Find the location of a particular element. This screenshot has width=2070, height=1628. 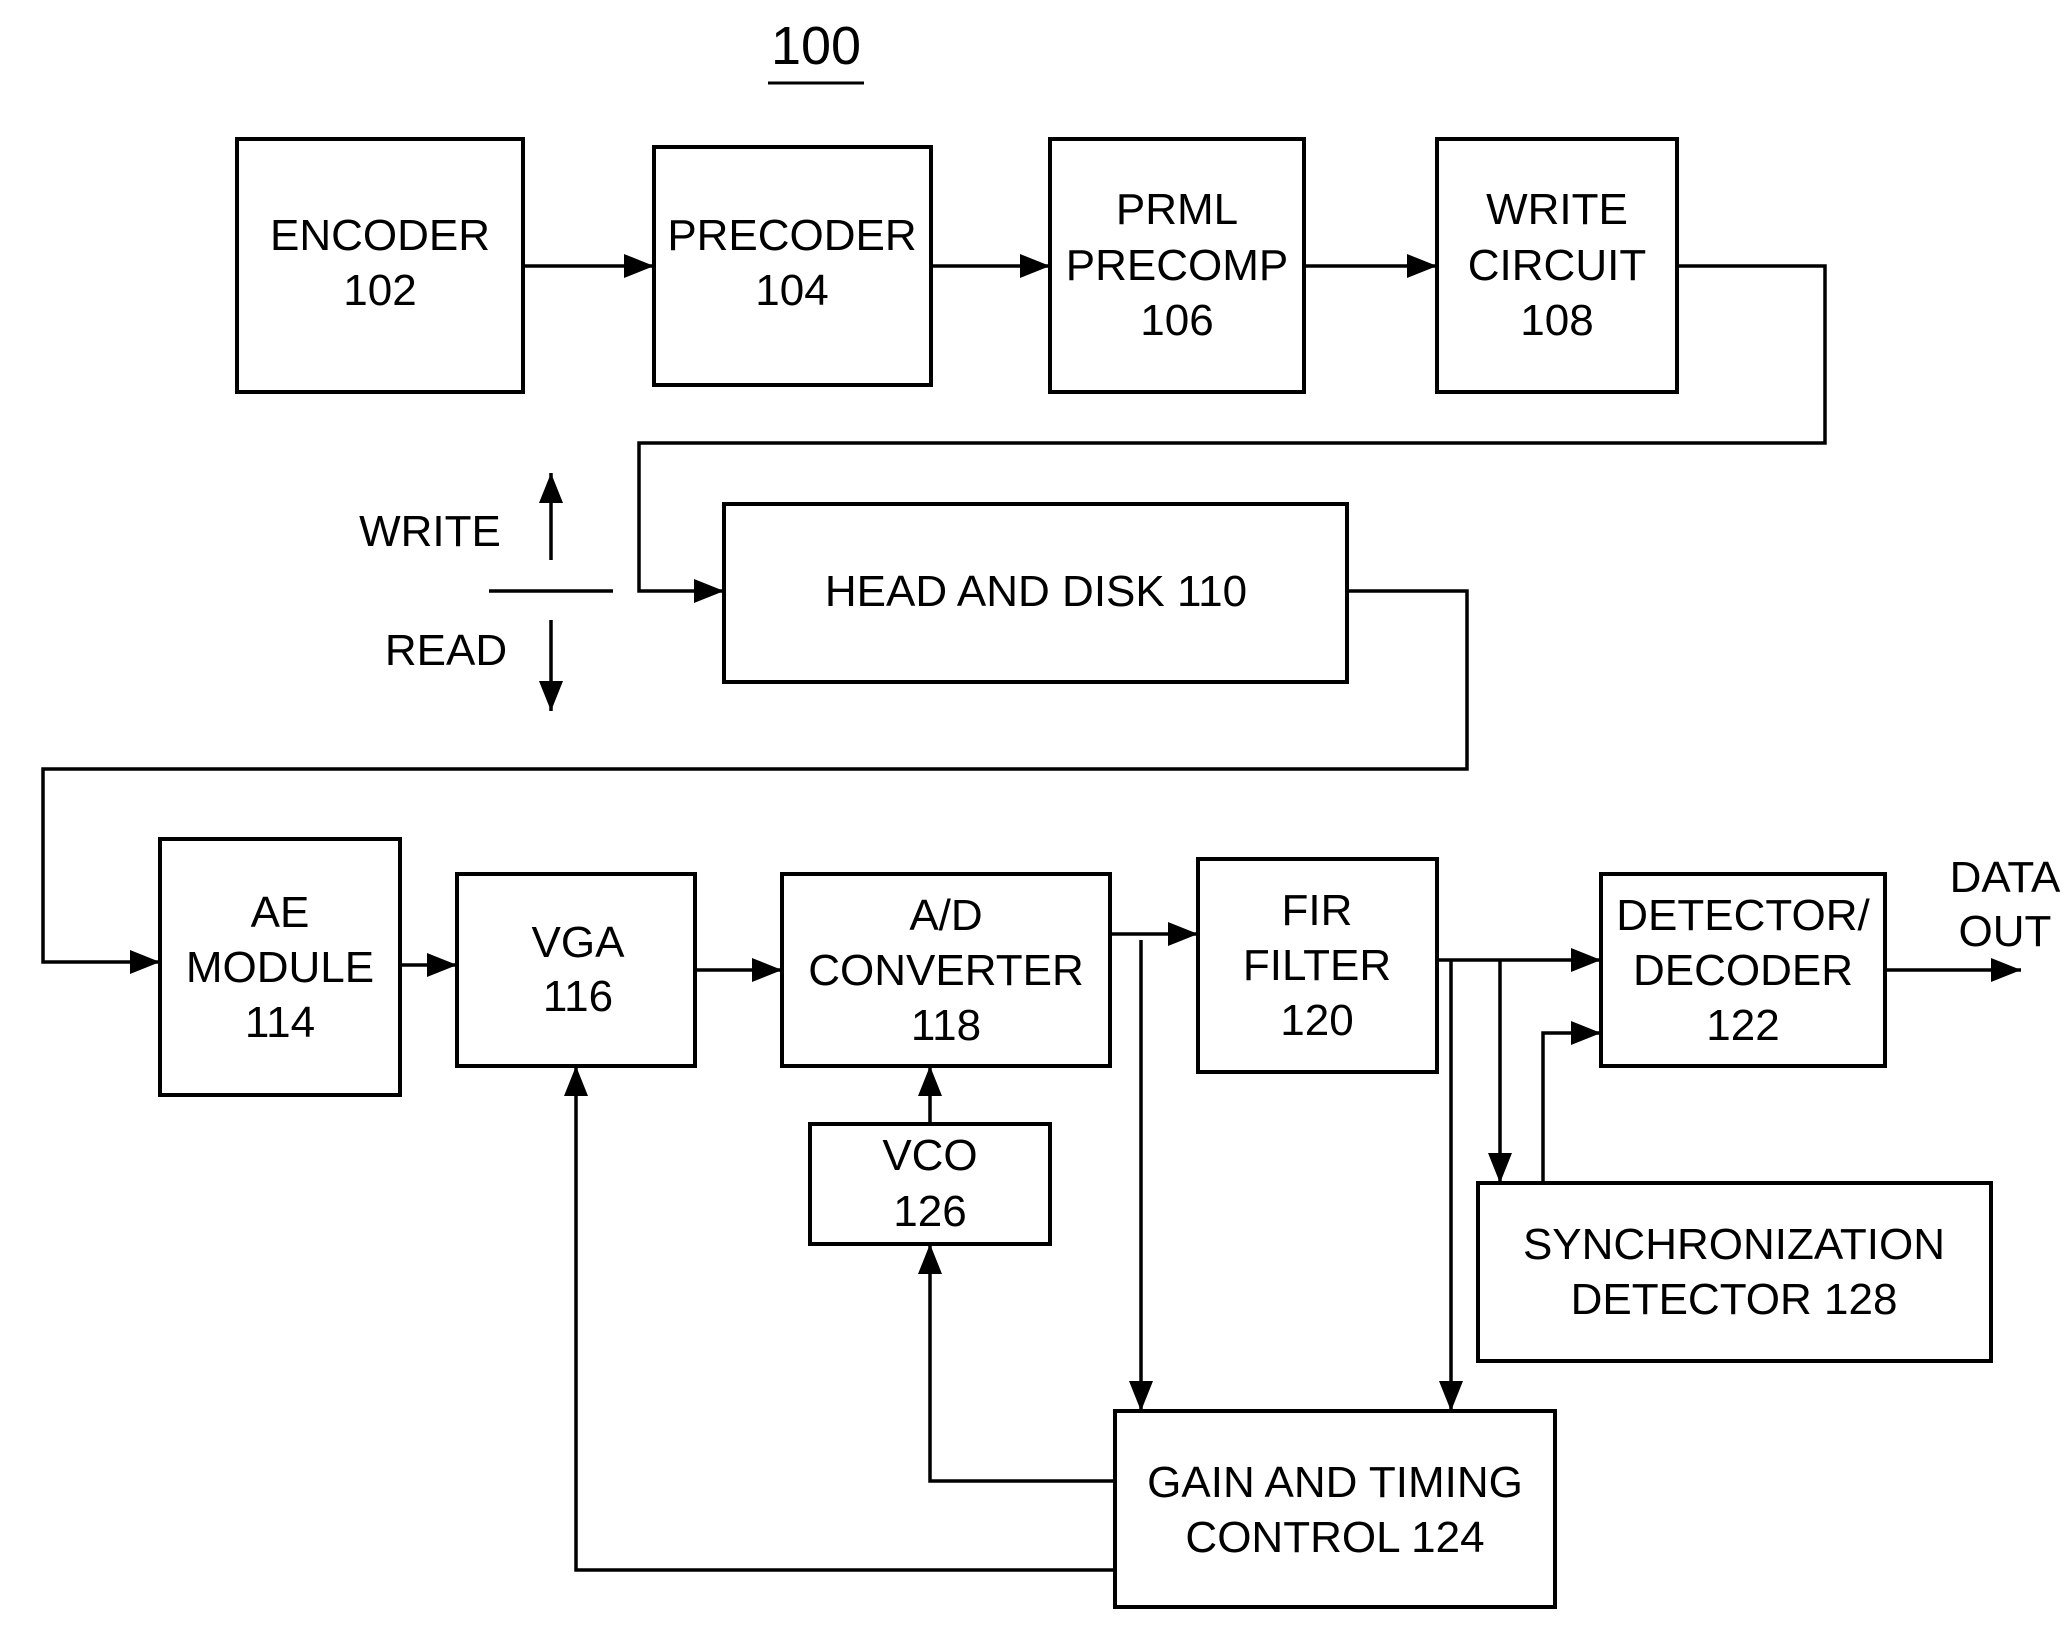

fir-tap-to-gain-timing-arrowhead-icon is located at coordinates (1451, 1396).